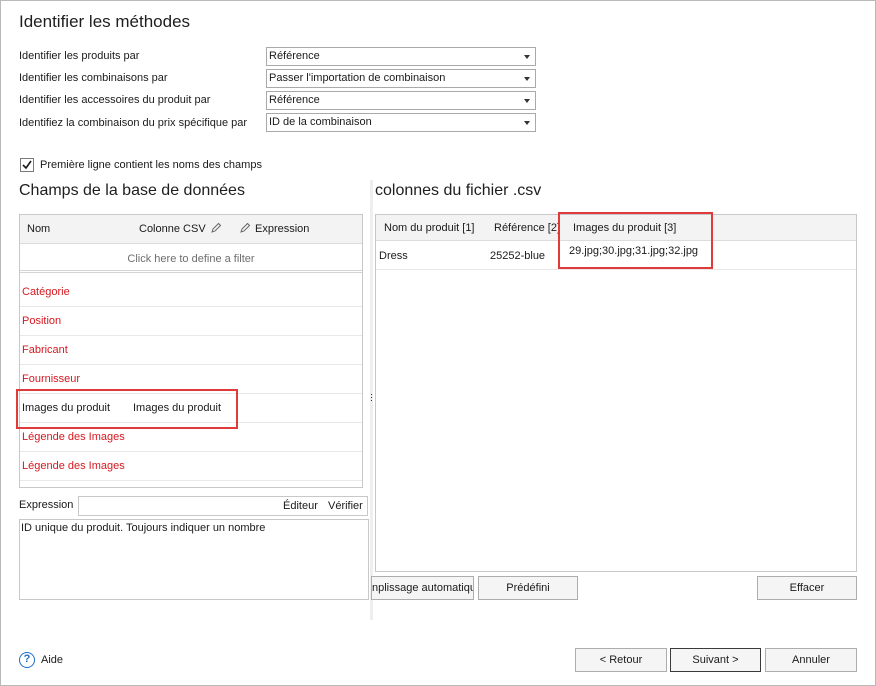 The image size is (876, 686). What do you see at coordinates (27, 660) in the screenshot?
I see `help-icon: ?` at bounding box center [27, 660].